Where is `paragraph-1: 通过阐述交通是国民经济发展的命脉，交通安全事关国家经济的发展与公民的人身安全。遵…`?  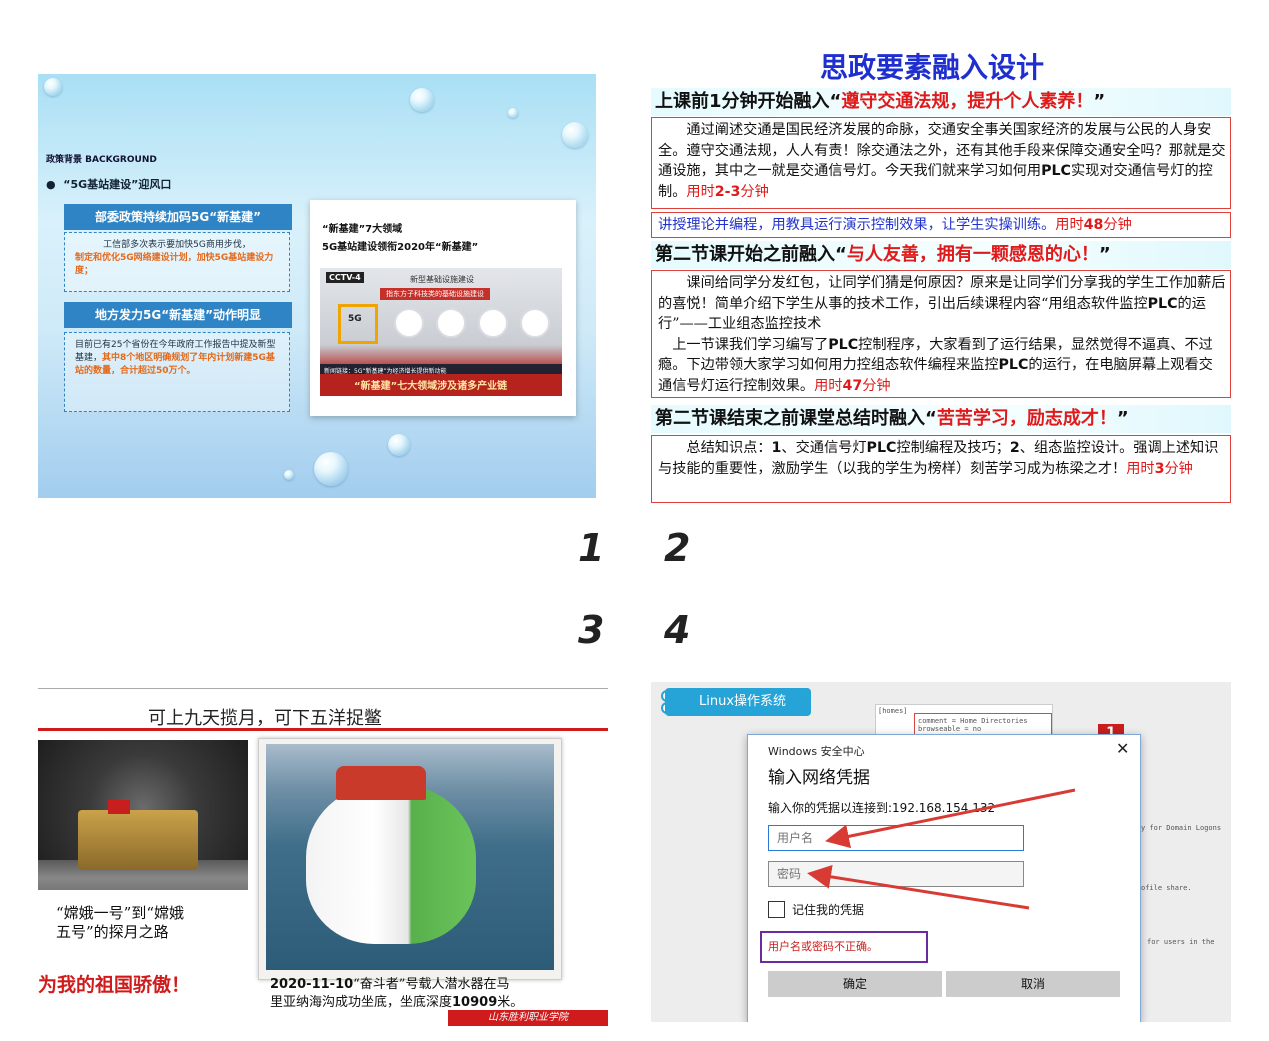 paragraph-1: 通过阐述交通是国民经济发展的命脉，交通安全事关国家经济的发展与公民的人身安全。遵… is located at coordinates (941, 163).